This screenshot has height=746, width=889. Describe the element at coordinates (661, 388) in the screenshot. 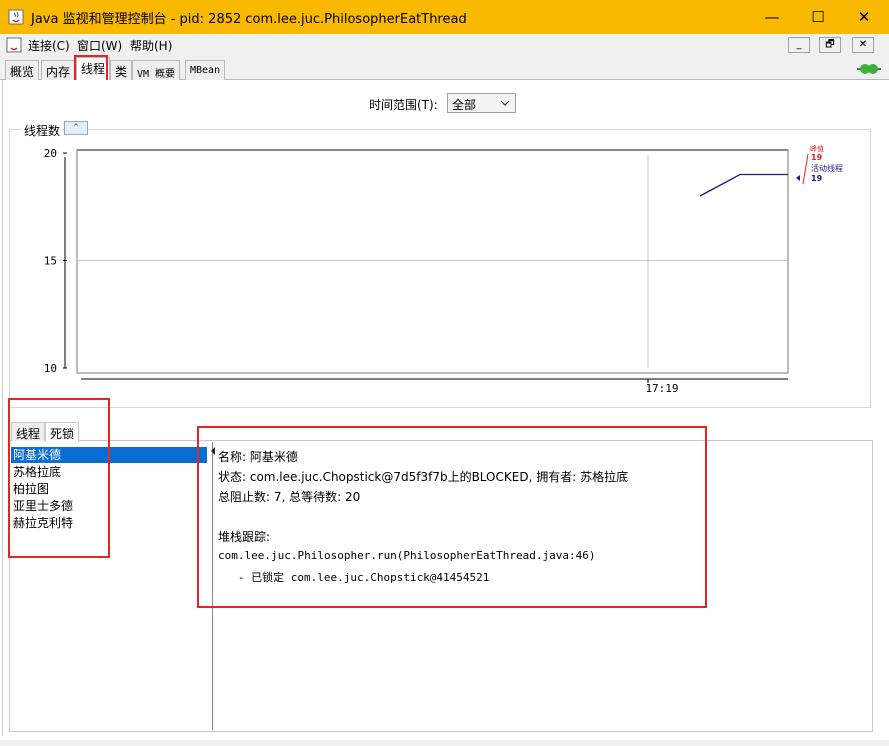

I see `x-tick-label: 17:19` at that location.